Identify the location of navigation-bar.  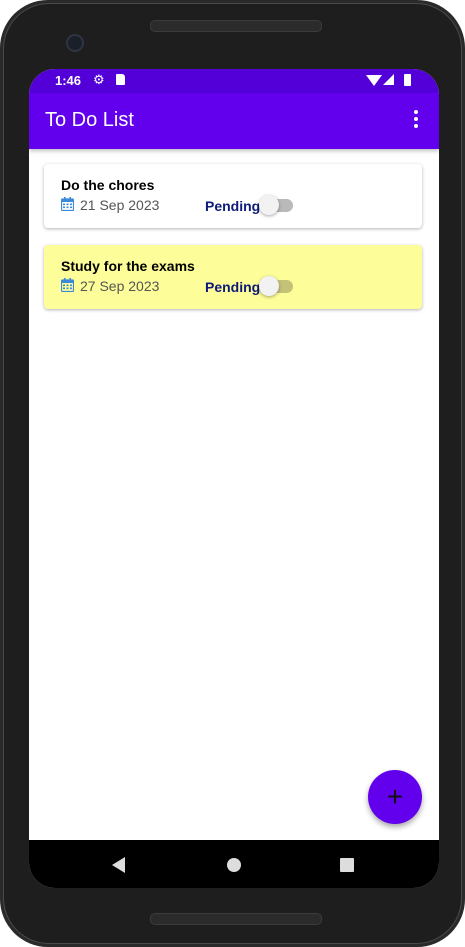
(234, 864).